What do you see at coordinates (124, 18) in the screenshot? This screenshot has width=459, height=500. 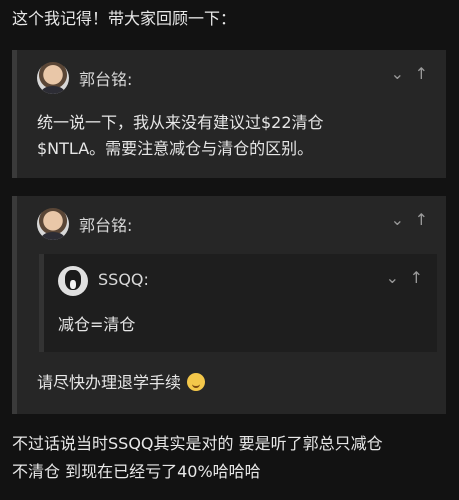 I see `intro-text: 这个我记得！带大家回顾一下：` at bounding box center [124, 18].